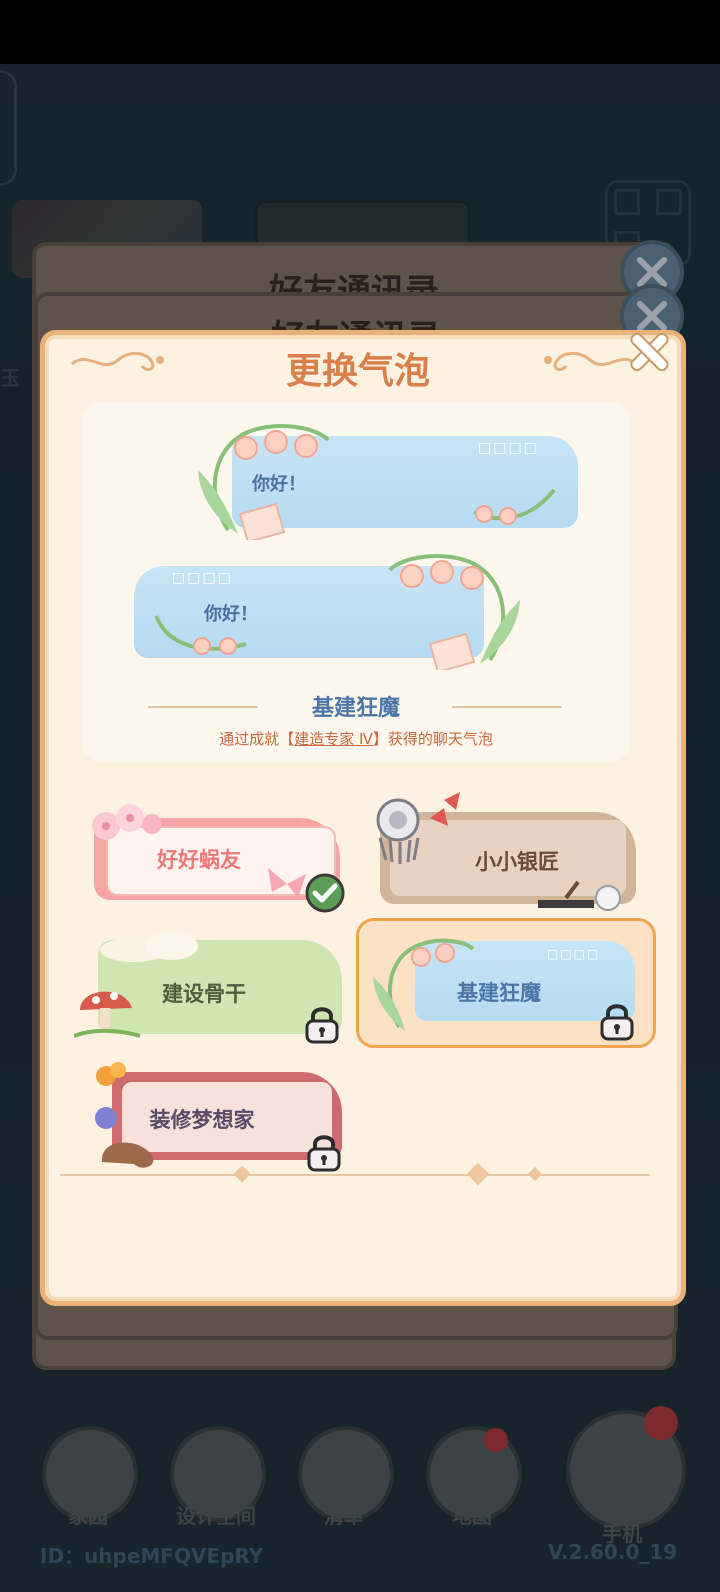 This screenshot has height=1592, width=720. I want to click on preview-bubble-name: 基建狂魔, so click(355, 708).